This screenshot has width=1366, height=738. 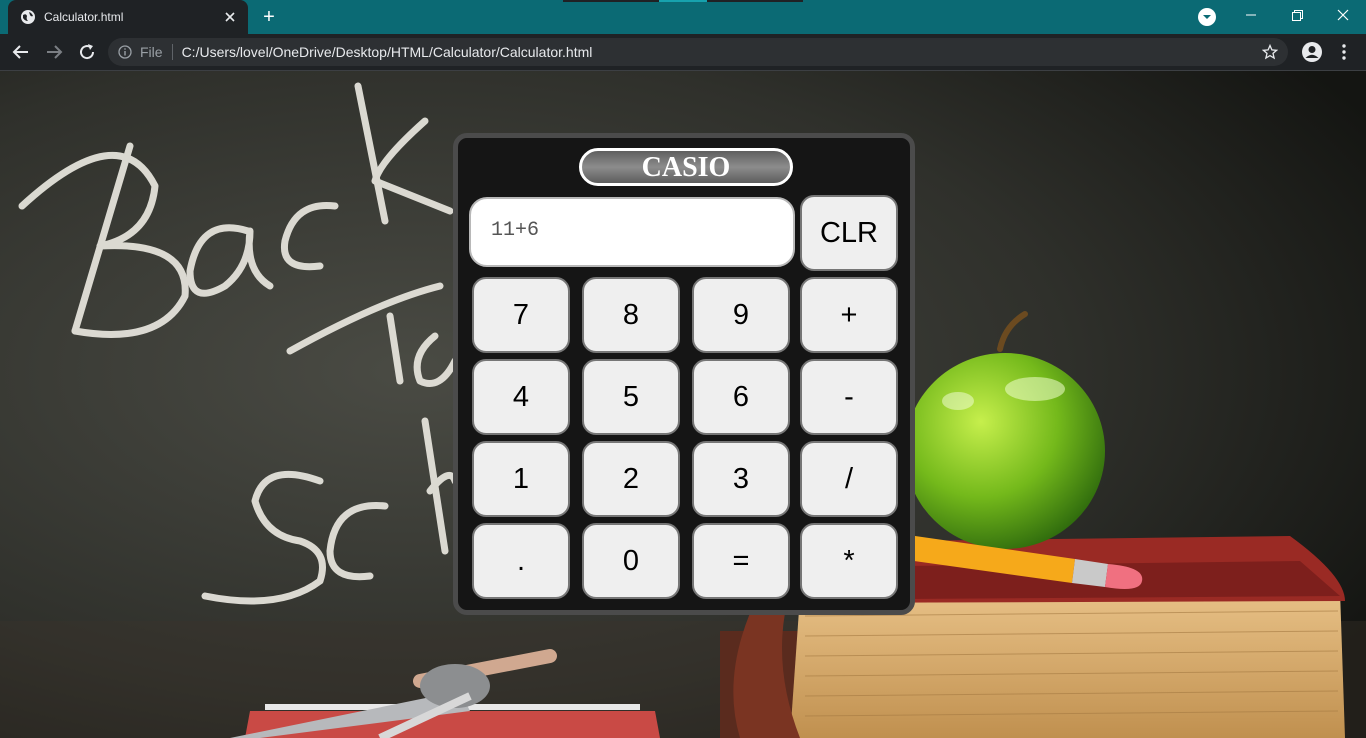 What do you see at coordinates (1312, 52) in the screenshot?
I see `profile-avatar-icon` at bounding box center [1312, 52].